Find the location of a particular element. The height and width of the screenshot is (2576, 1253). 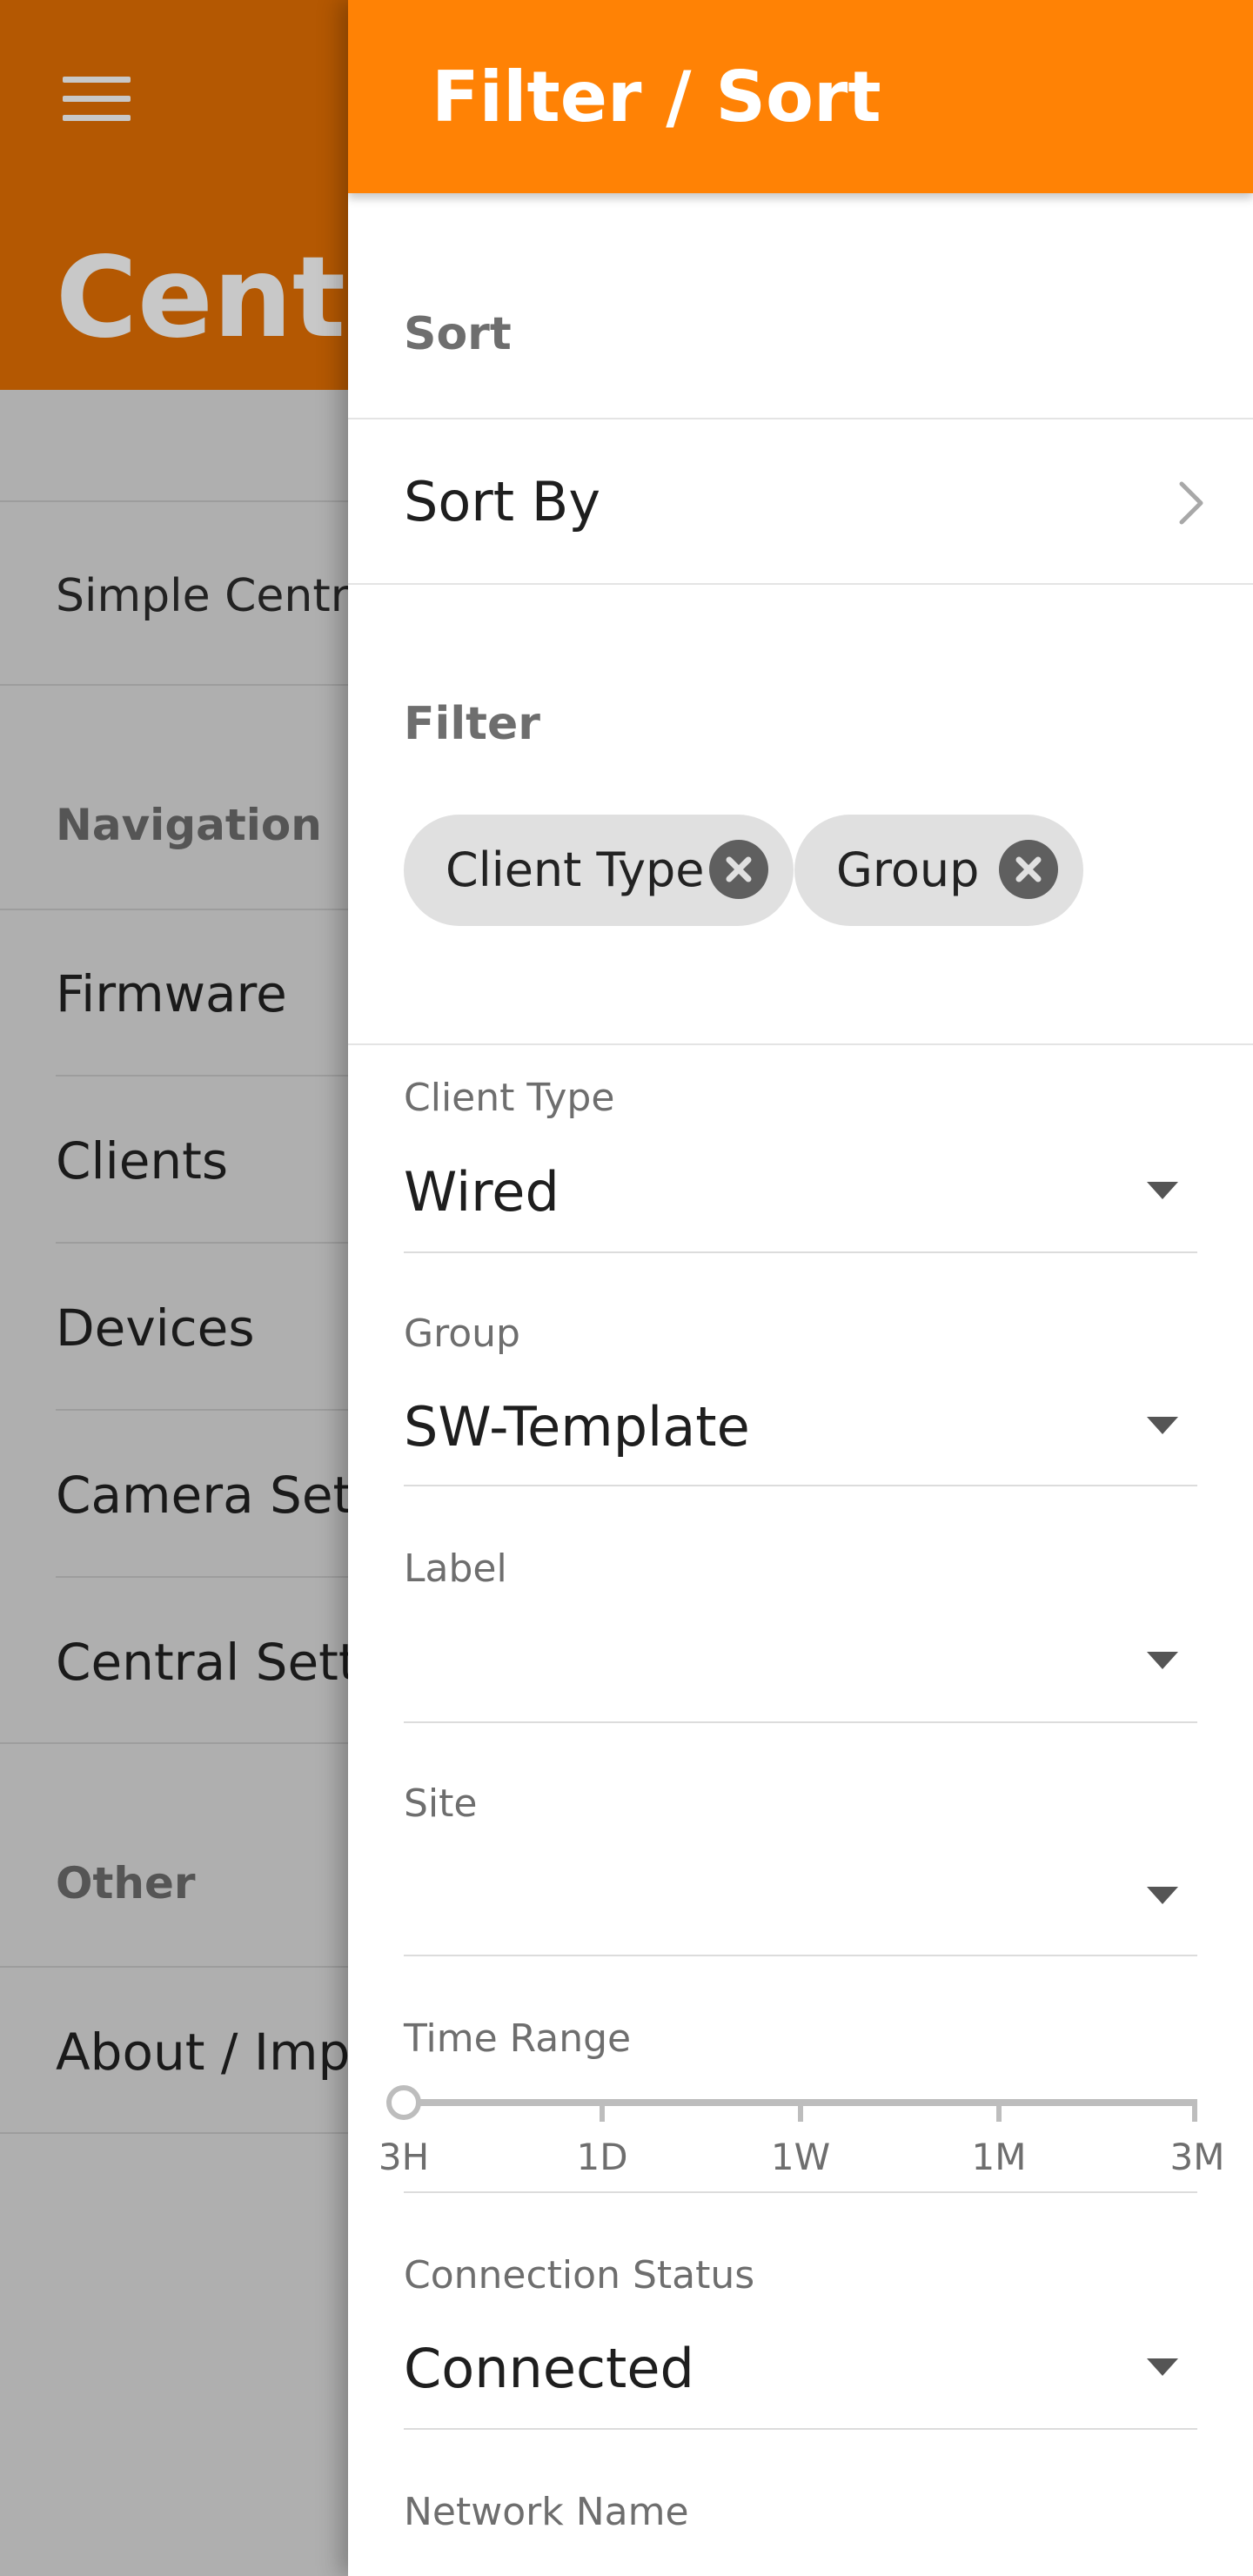

drawer-title: Filter / Sort is located at coordinates (656, 97).